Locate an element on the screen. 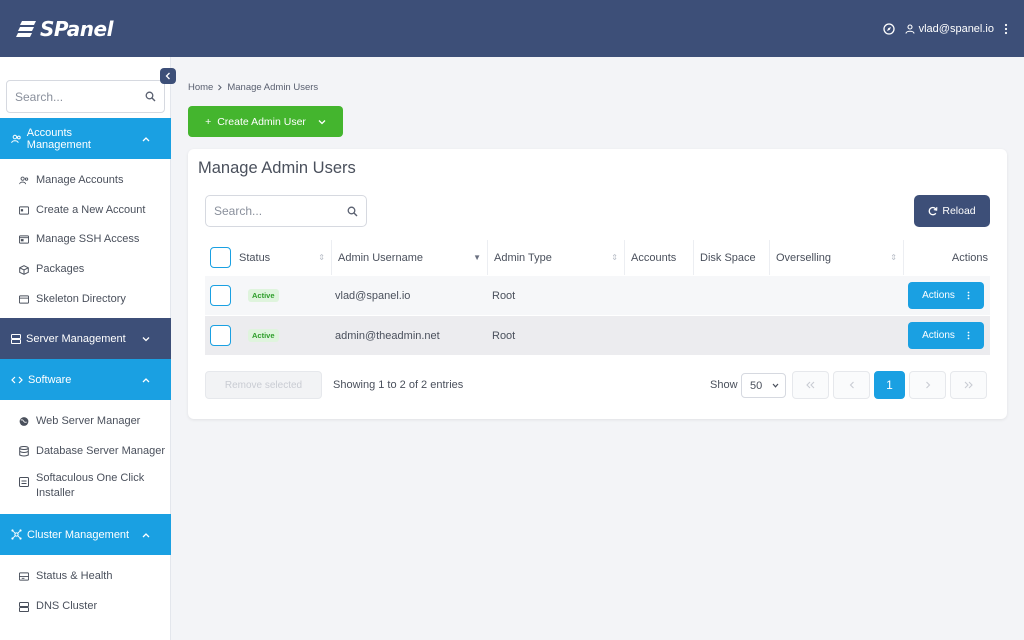 The width and height of the screenshot is (1024, 640). id-card-icon is located at coordinates (24, 211).